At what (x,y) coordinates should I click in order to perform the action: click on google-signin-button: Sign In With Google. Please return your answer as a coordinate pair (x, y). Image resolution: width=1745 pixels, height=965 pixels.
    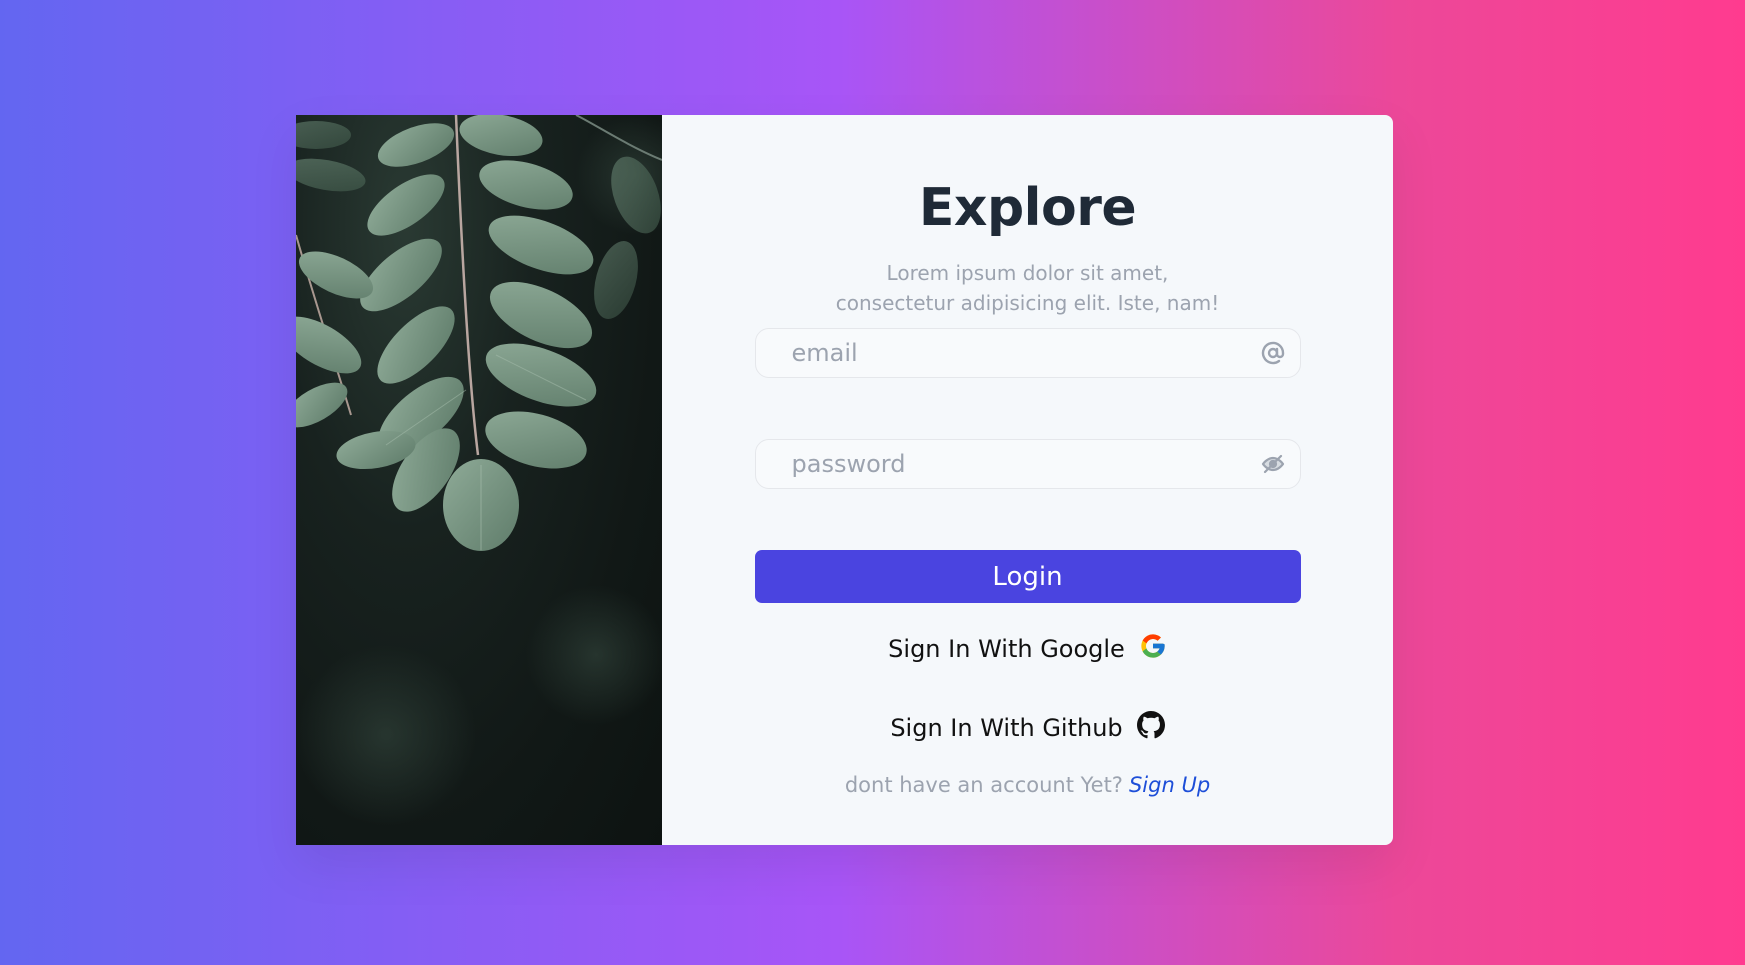
    Looking at the image, I should click on (1027, 649).